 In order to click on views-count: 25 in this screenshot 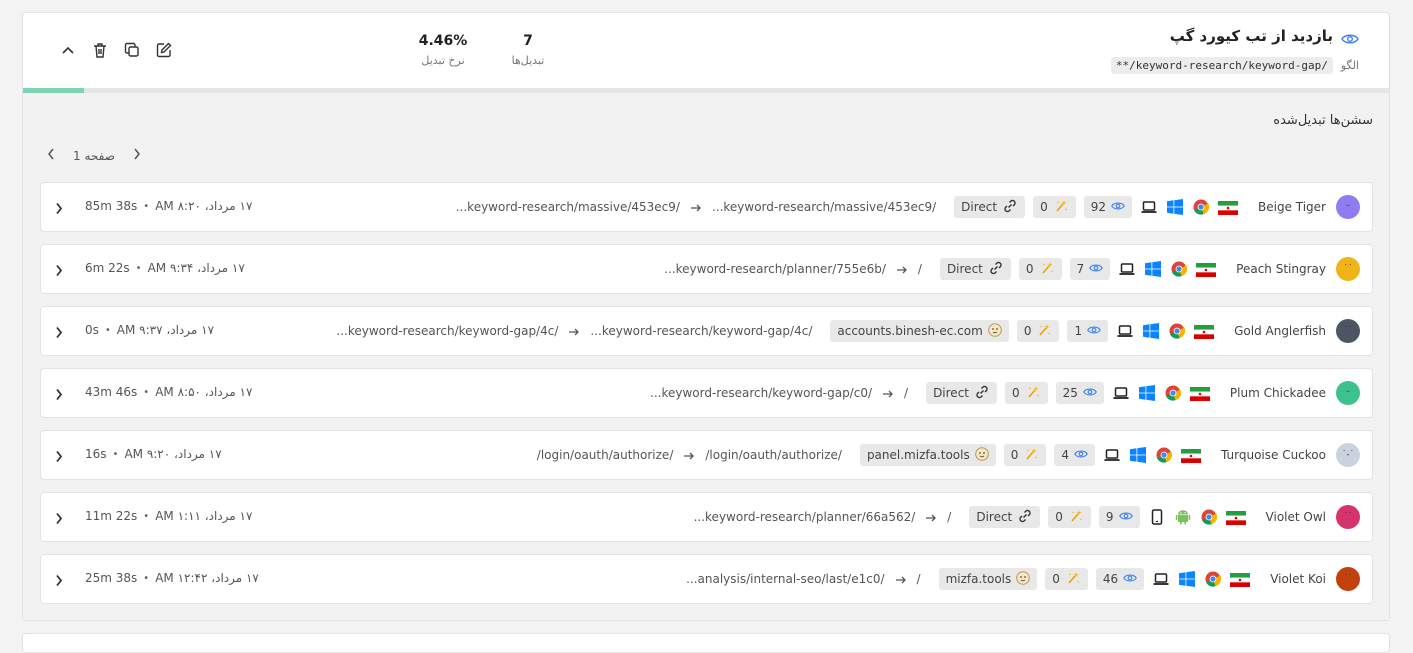, I will do `click(1070, 393)`.